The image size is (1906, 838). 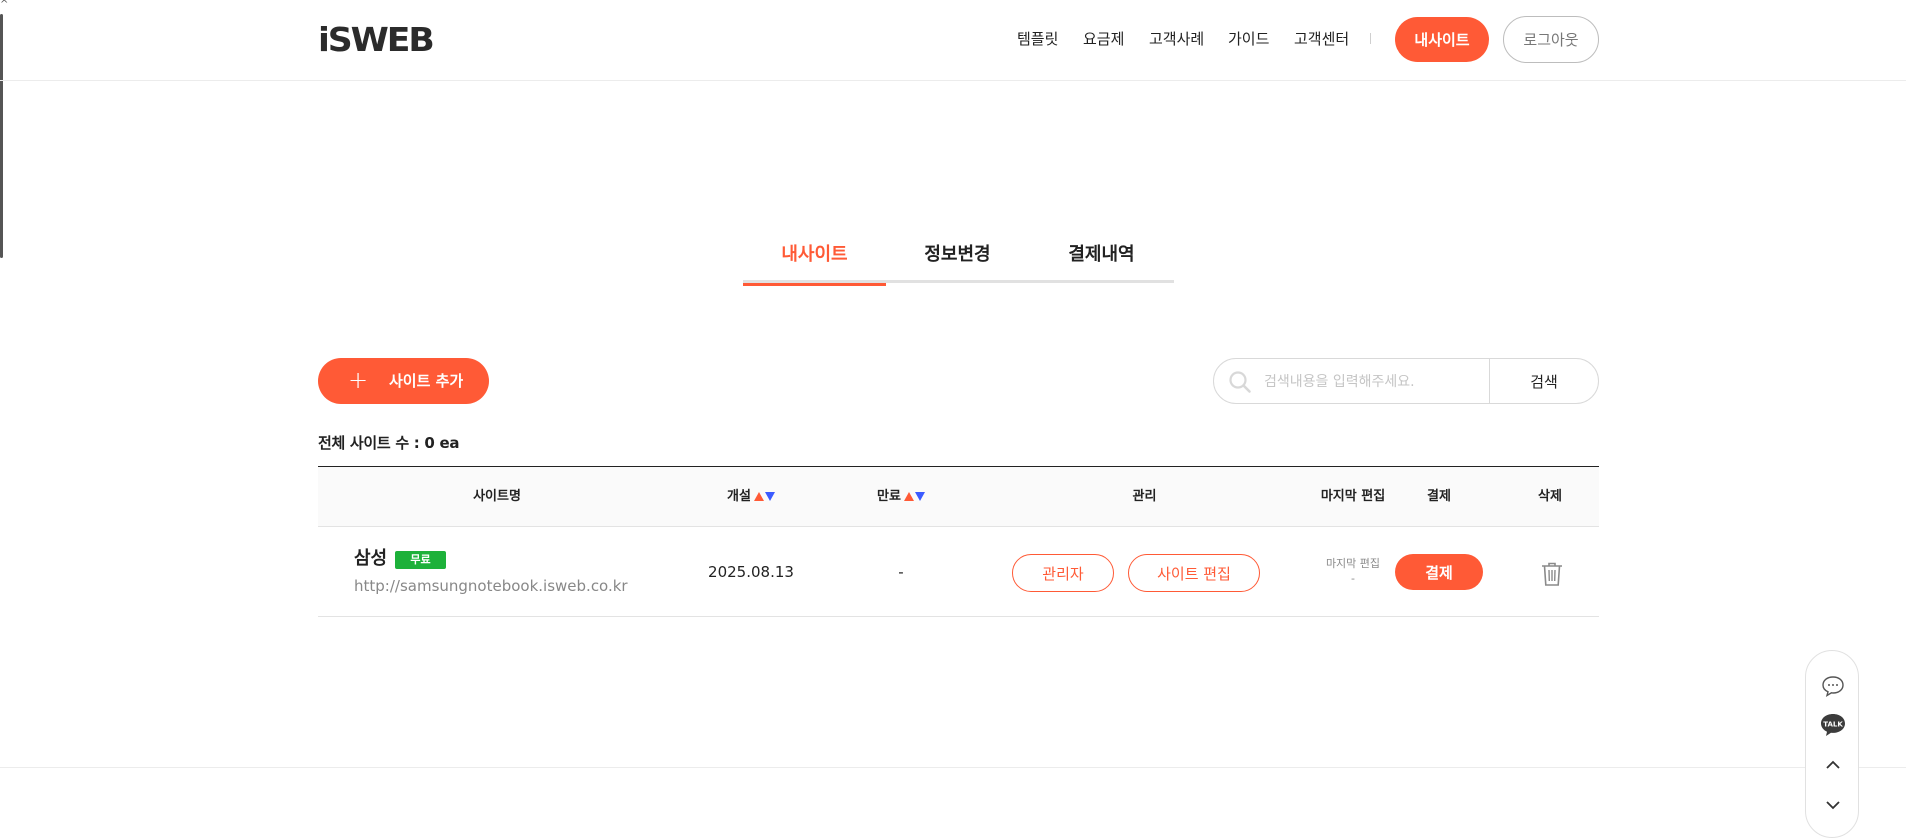 I want to click on logo: iSWEB, so click(x=376, y=39).